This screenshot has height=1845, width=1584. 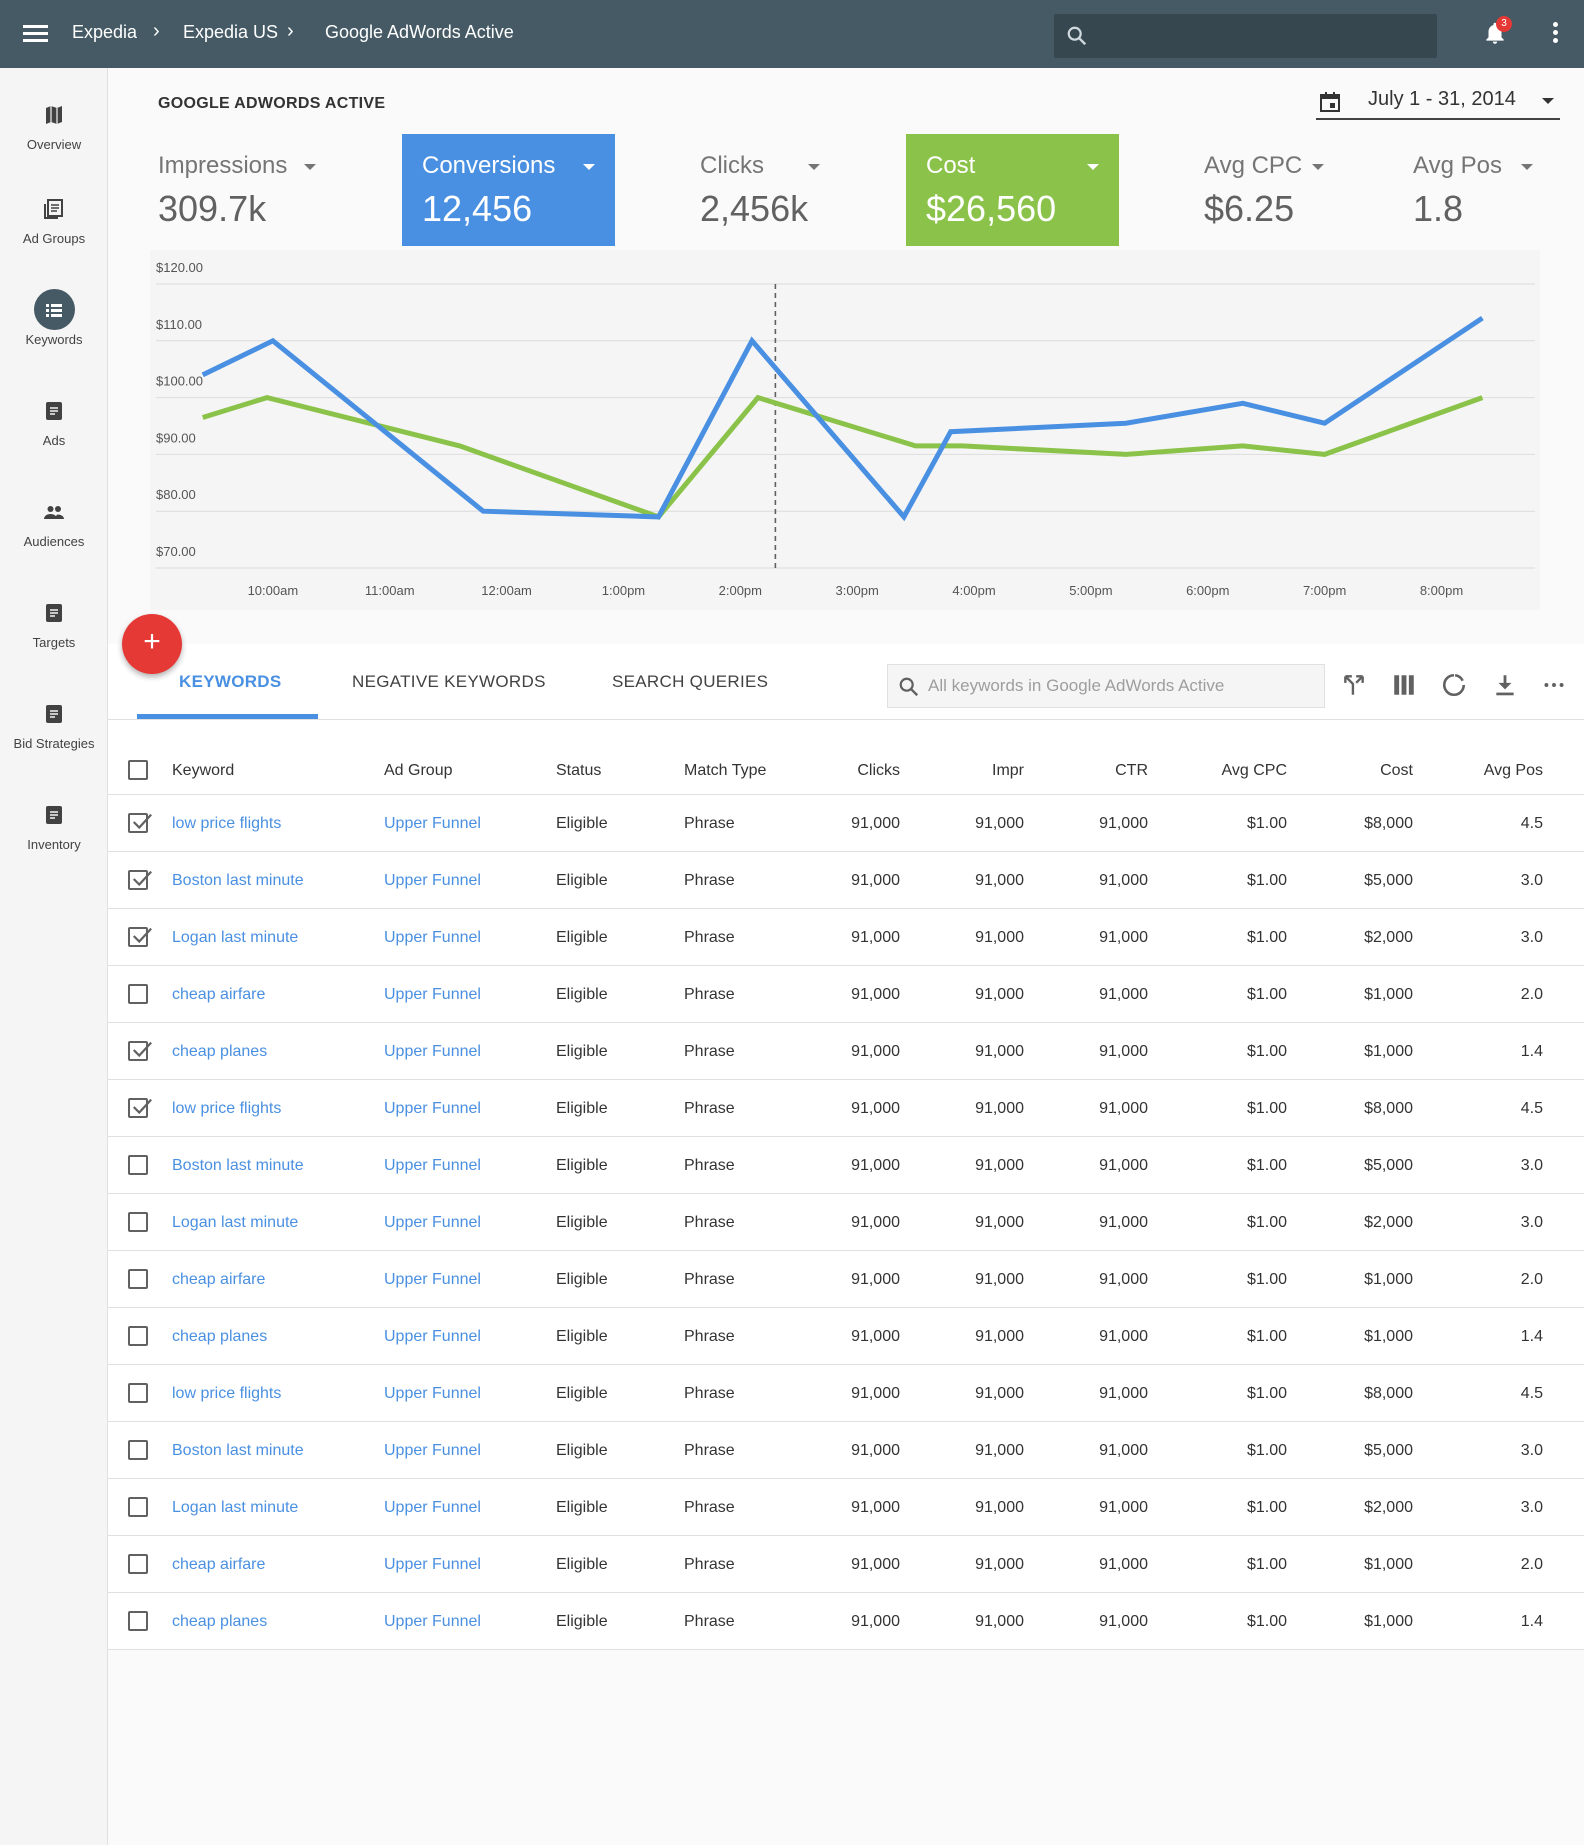 What do you see at coordinates (1131, 771) in the screenshot?
I see `column-header-ctr: CTR` at bounding box center [1131, 771].